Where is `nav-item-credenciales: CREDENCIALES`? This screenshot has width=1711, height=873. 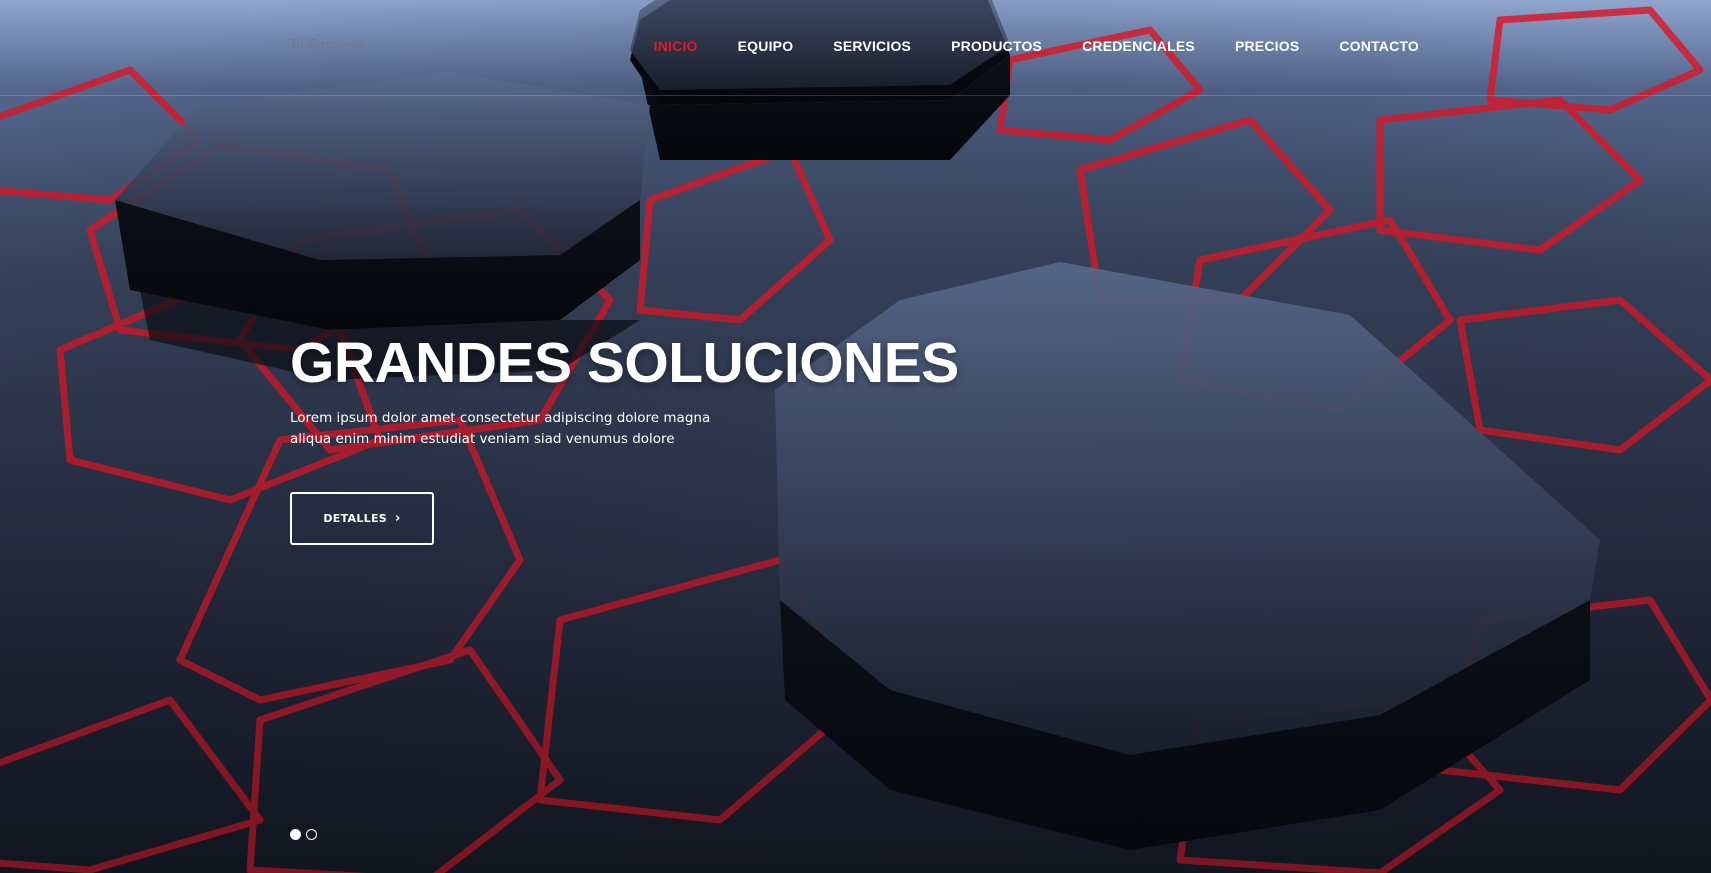 nav-item-credenciales: CREDENCIALES is located at coordinates (1138, 47).